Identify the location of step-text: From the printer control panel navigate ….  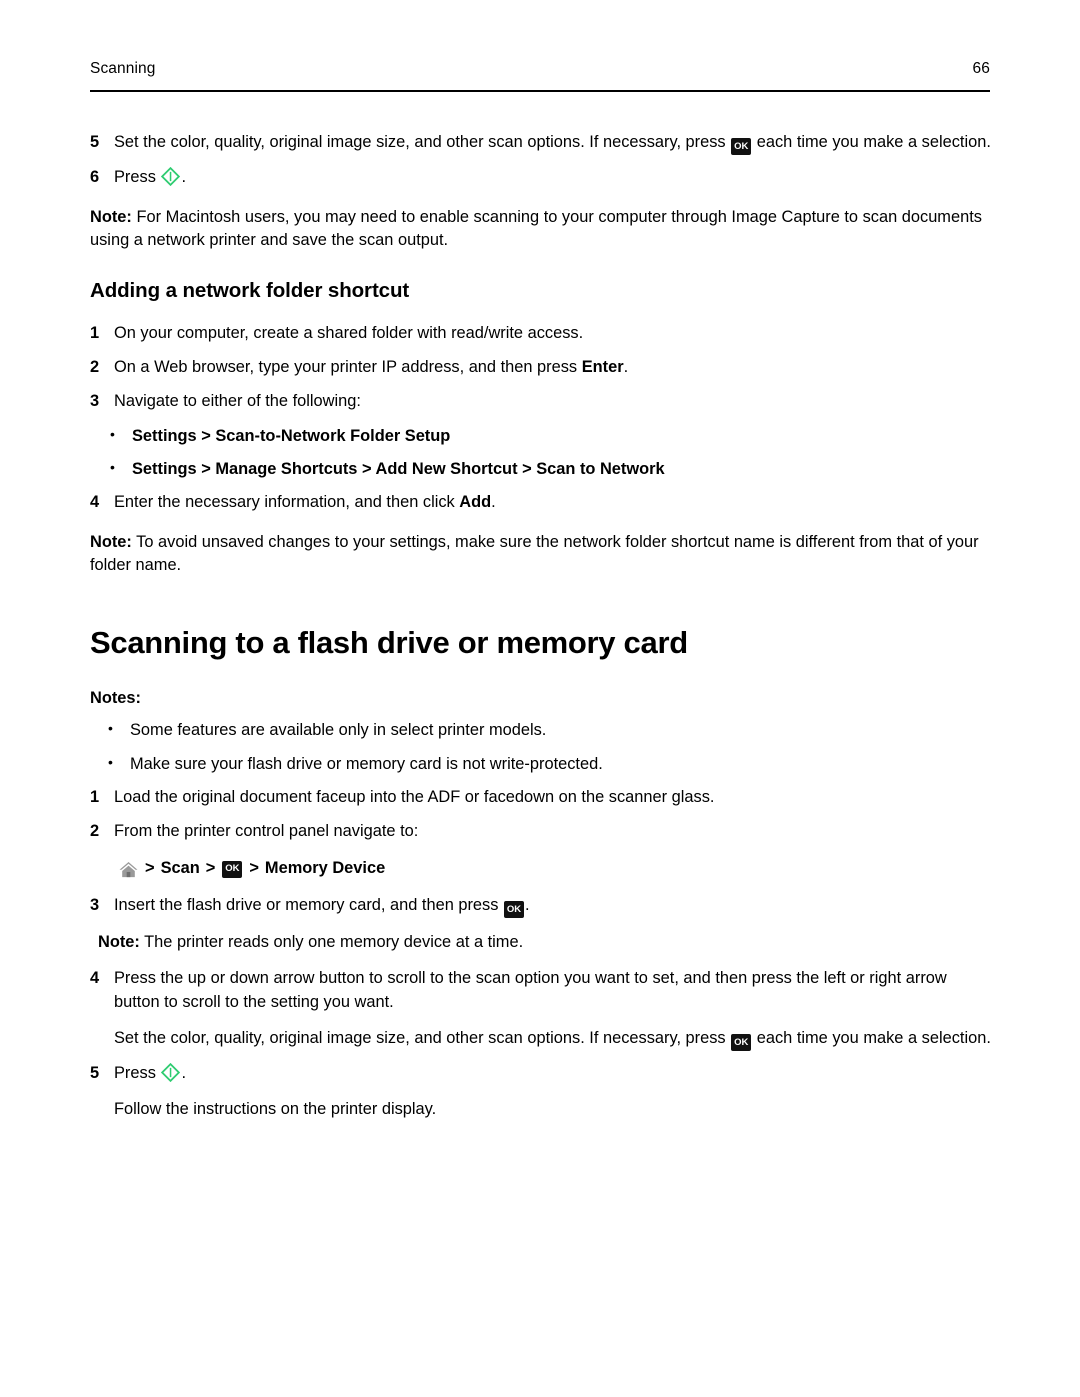
(266, 831).